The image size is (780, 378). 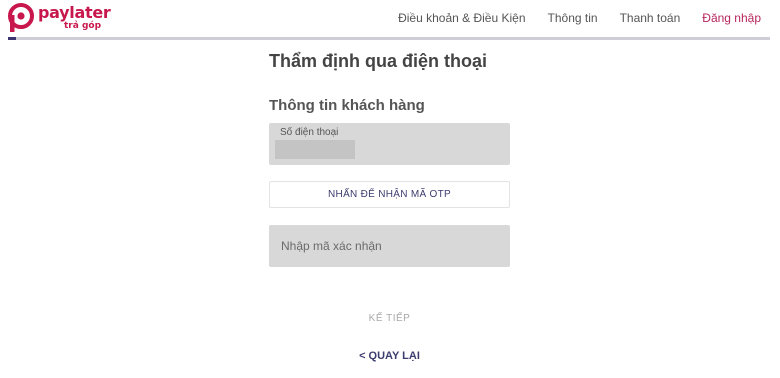 I want to click on logo-wordmark: paylater trả góp, so click(x=74, y=19).